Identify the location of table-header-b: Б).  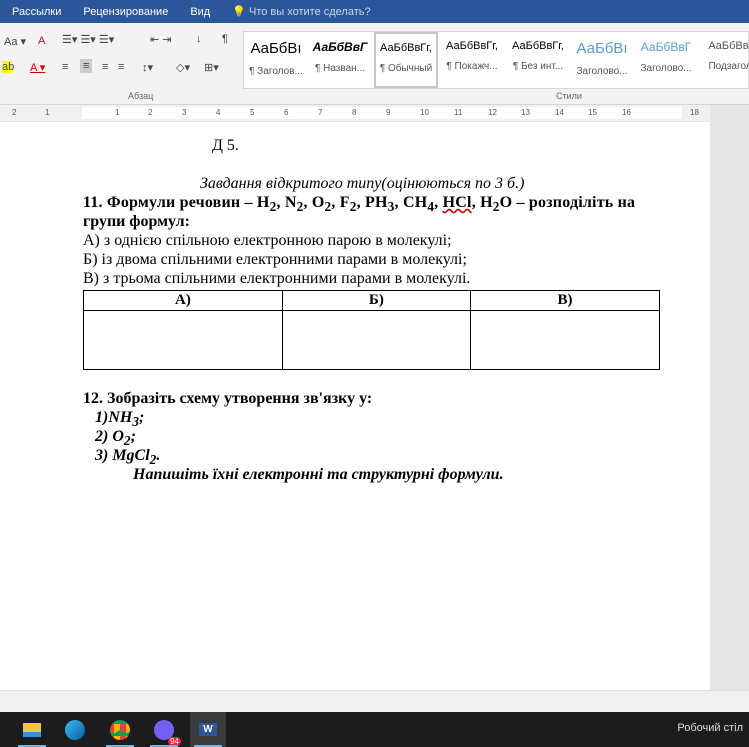
(376, 300).